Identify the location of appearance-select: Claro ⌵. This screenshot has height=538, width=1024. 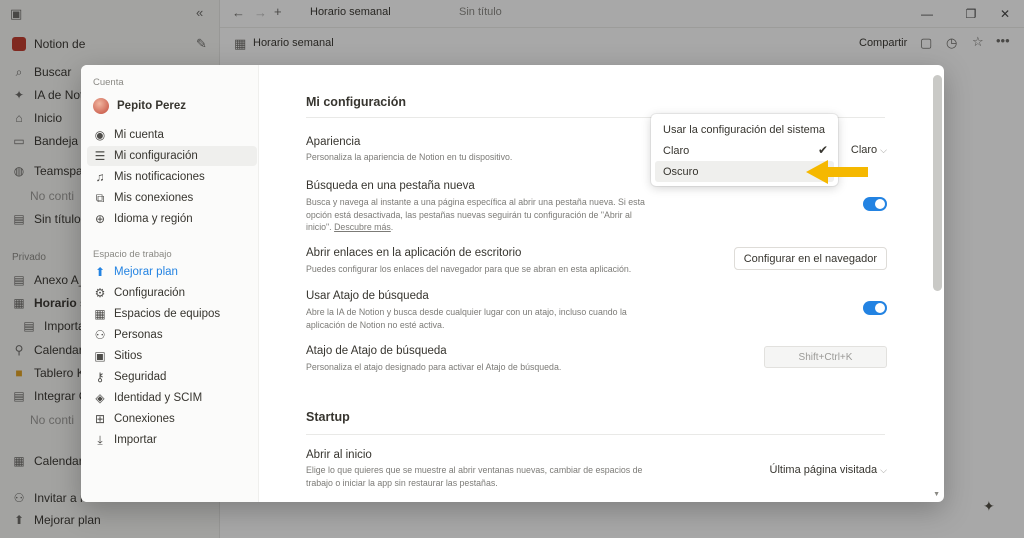
(869, 150).